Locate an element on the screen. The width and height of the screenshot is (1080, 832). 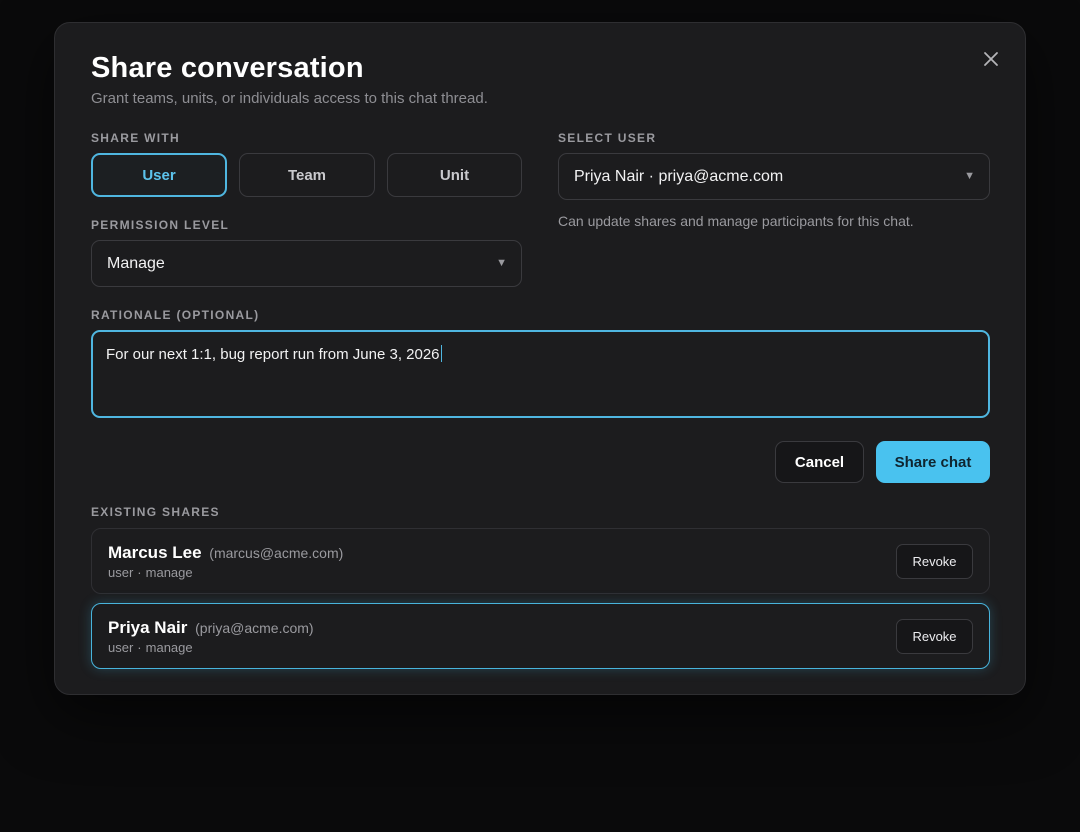
share-entry-name: Marcus Lee (marcus@acme.com) is located at coordinates (225, 553).